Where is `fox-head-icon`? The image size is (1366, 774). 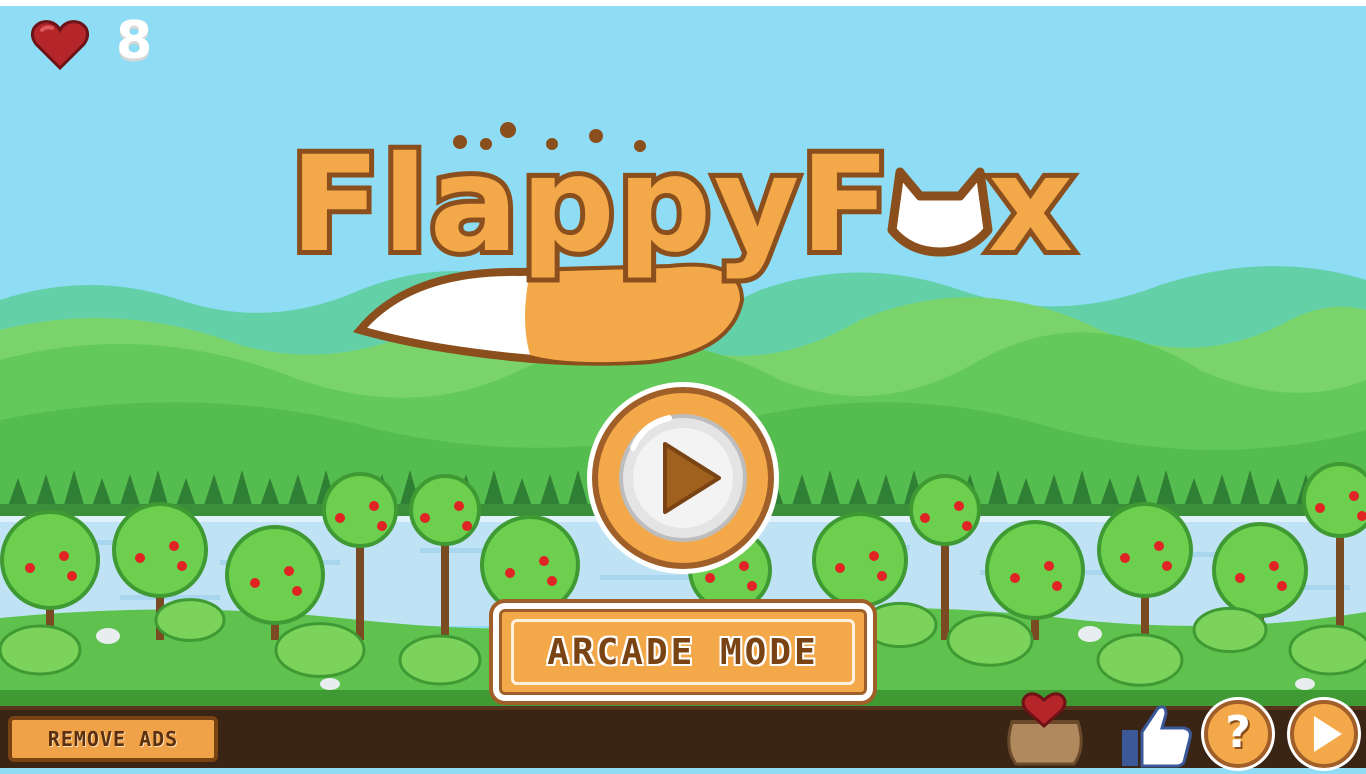 fox-head-icon is located at coordinates (940, 212).